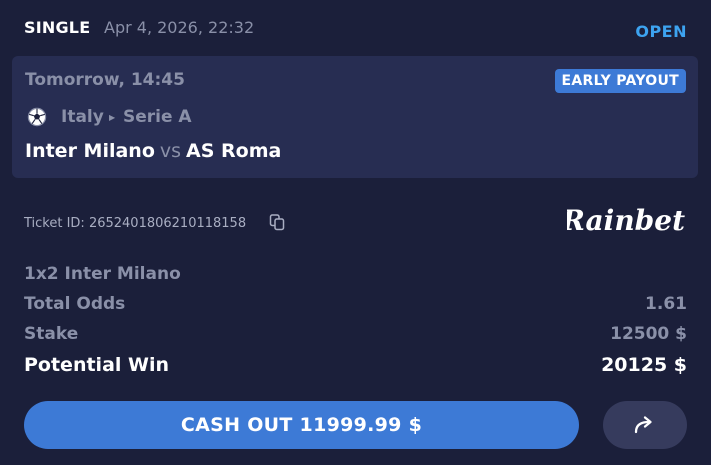 Image resolution: width=711 pixels, height=465 pixels. I want to click on status-badge: OPEN, so click(661, 31).